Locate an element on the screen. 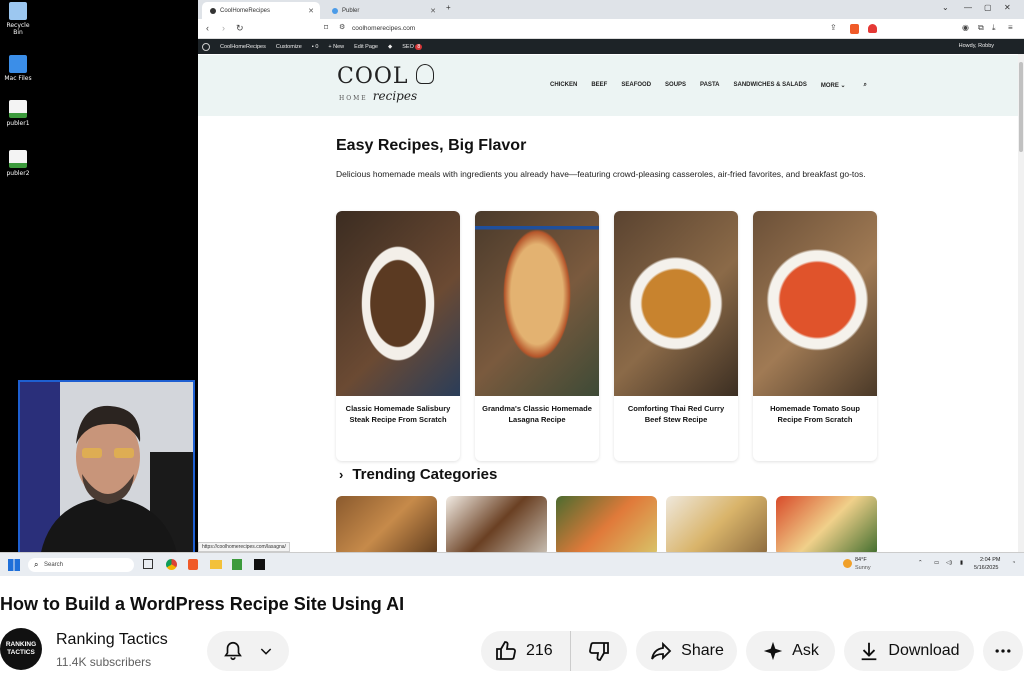 The image size is (1024, 676). like-button: 216 is located at coordinates (526, 651).